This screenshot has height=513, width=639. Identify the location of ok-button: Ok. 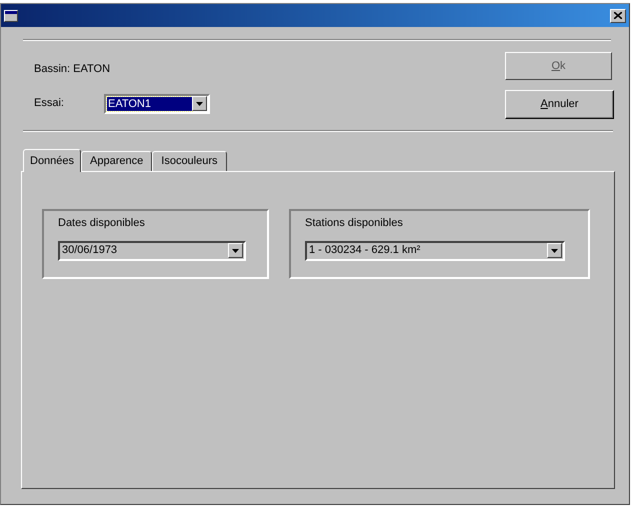
(558, 66).